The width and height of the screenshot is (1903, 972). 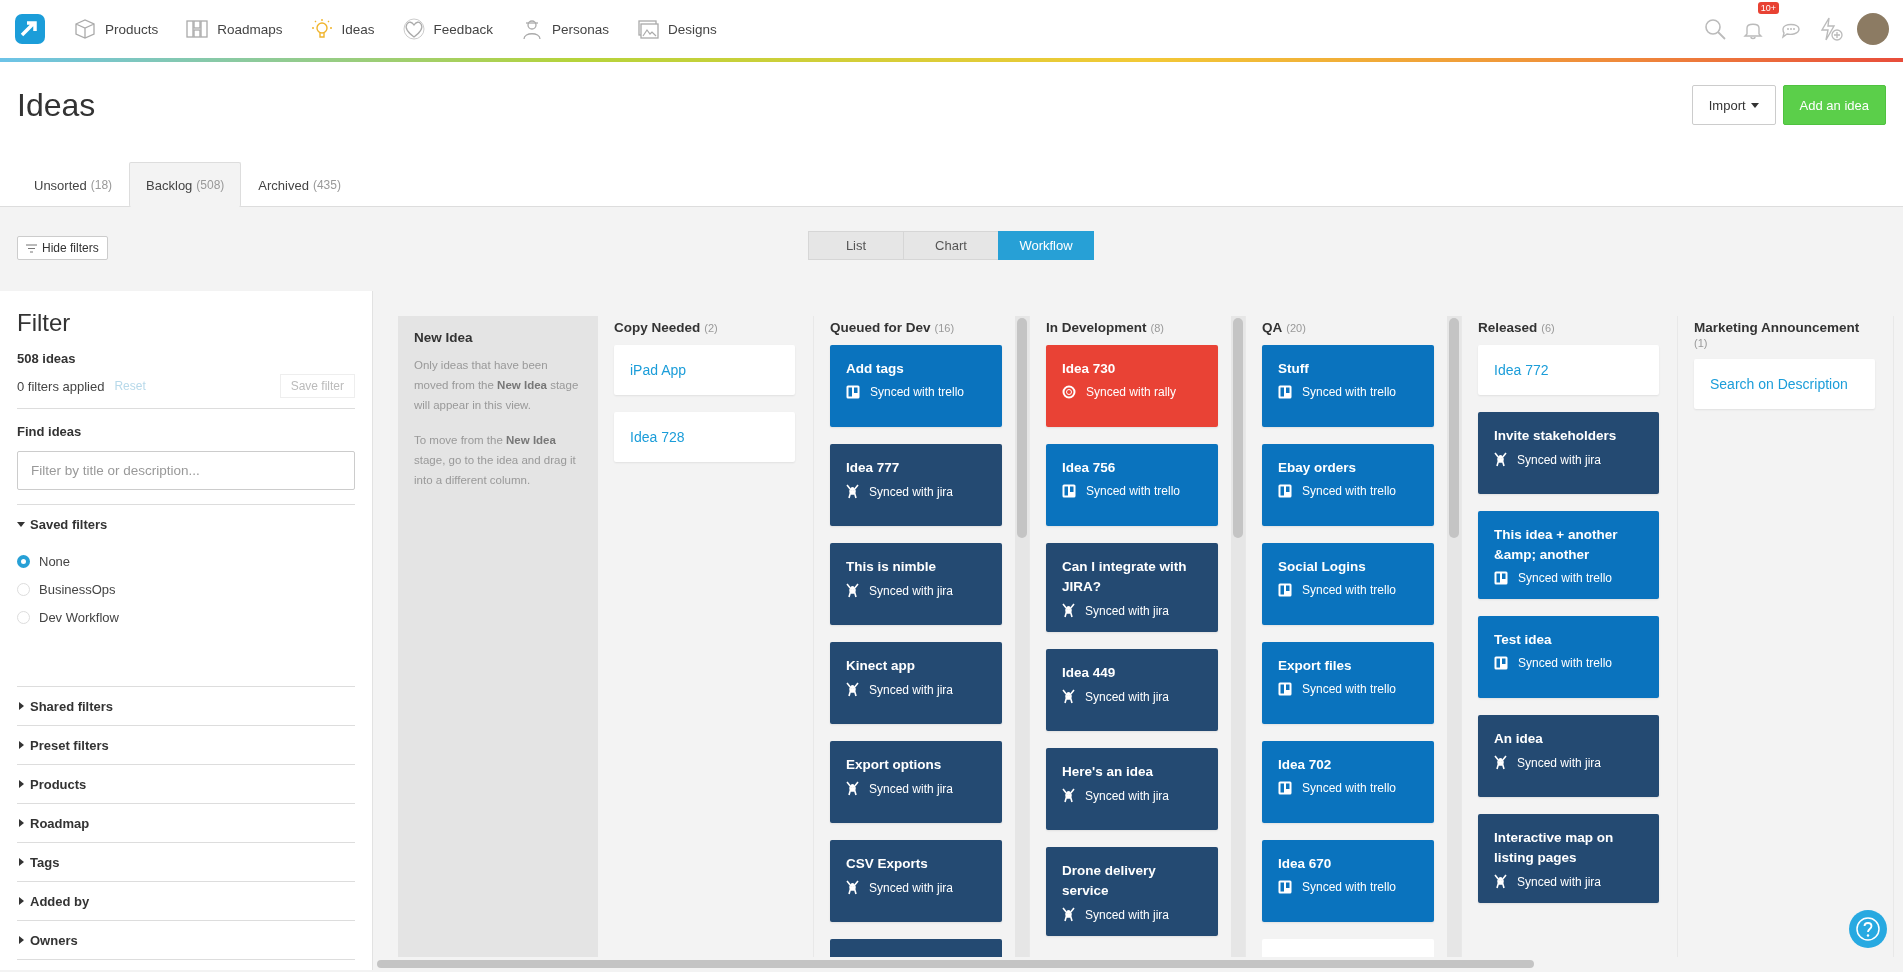 What do you see at coordinates (186, 861) in the screenshot?
I see `filter-section-toggle: Tags` at bounding box center [186, 861].